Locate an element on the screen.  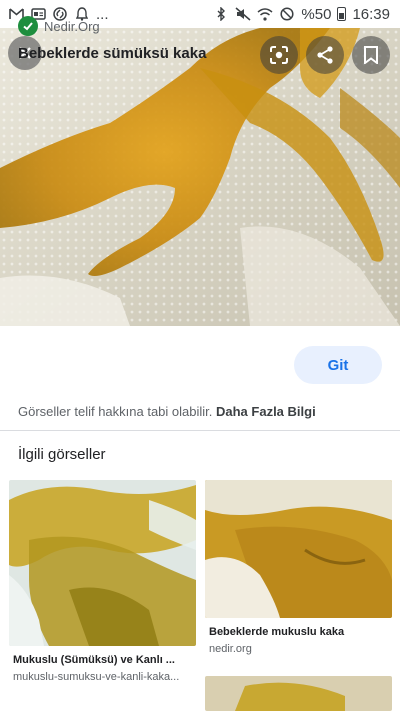
google-lens-icon is located at coordinates (279, 55).